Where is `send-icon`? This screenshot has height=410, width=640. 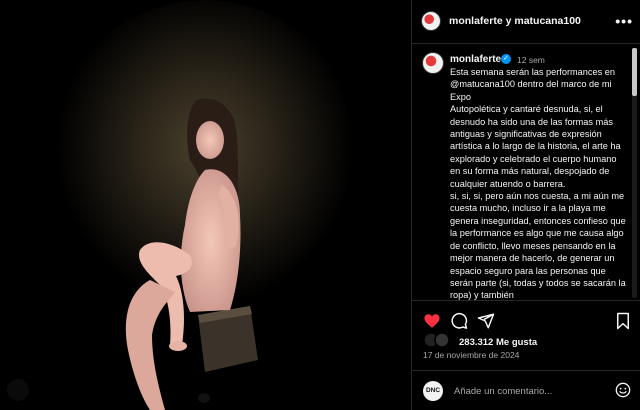
send-icon is located at coordinates (486, 321).